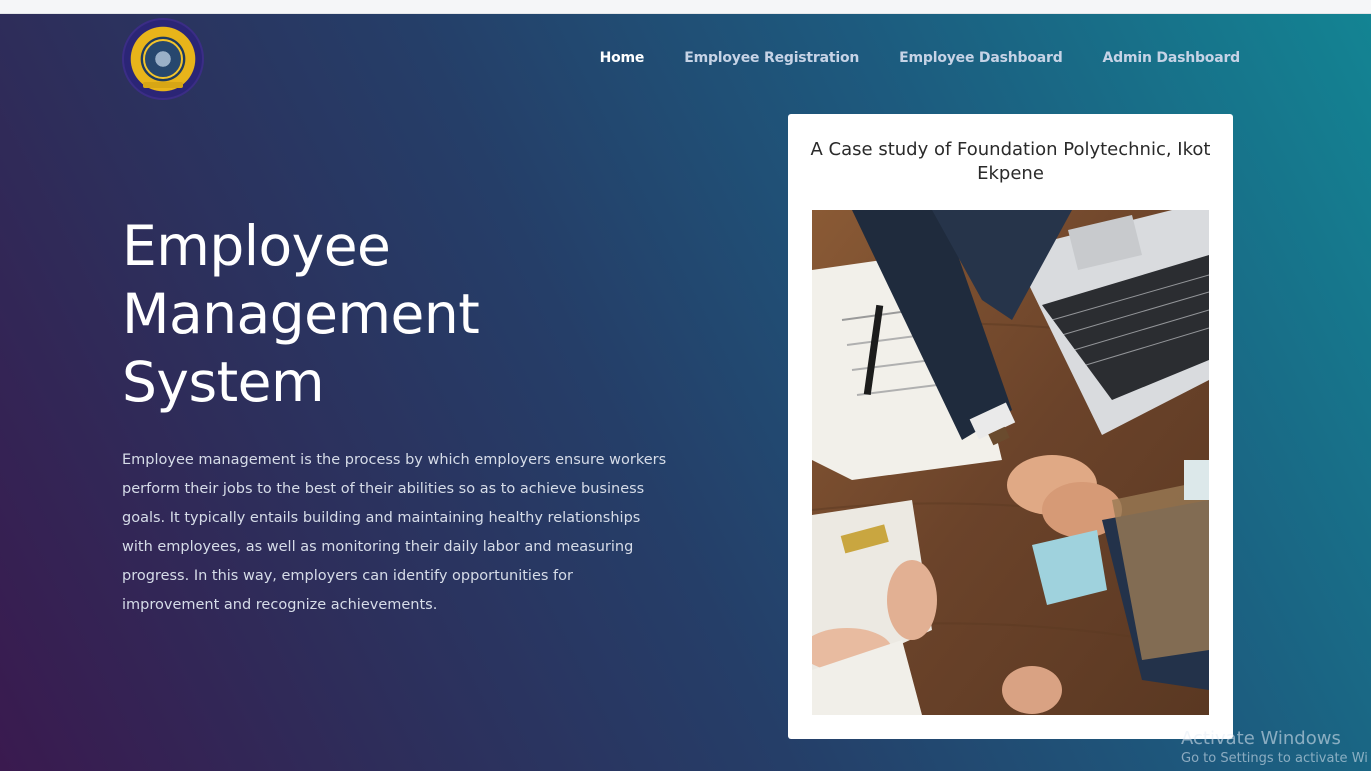 The height and width of the screenshot is (771, 1371). What do you see at coordinates (1261, 738) in the screenshot?
I see `watermark-line1: Activate Windows` at bounding box center [1261, 738].